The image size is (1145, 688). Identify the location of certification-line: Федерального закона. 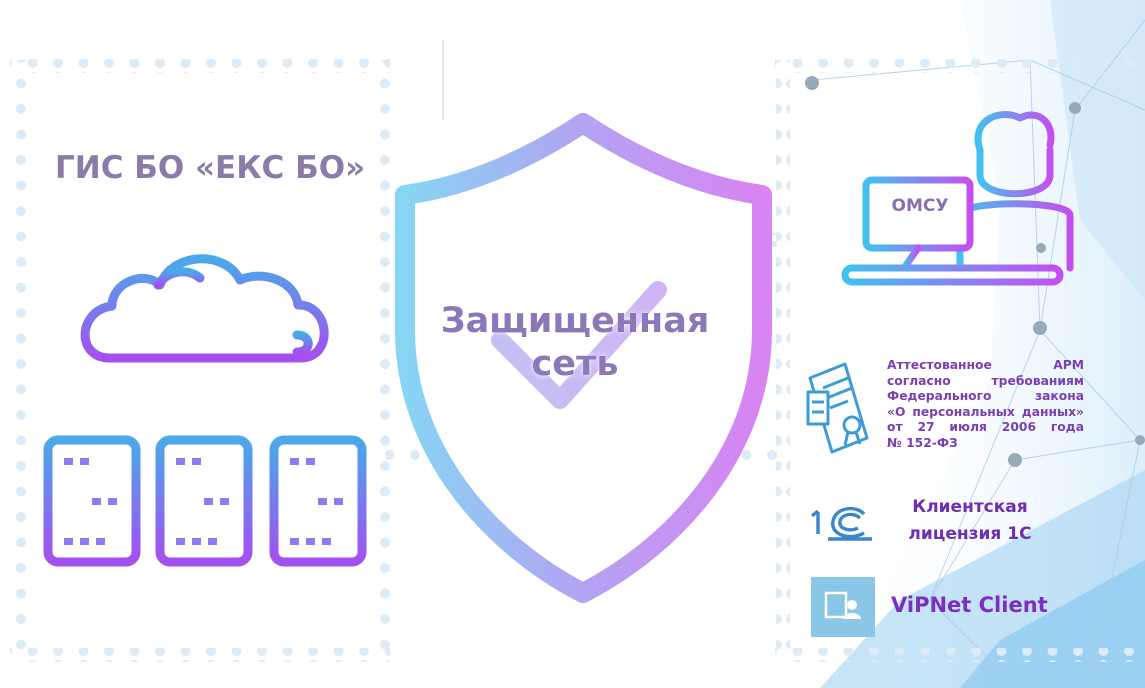
(985, 396).